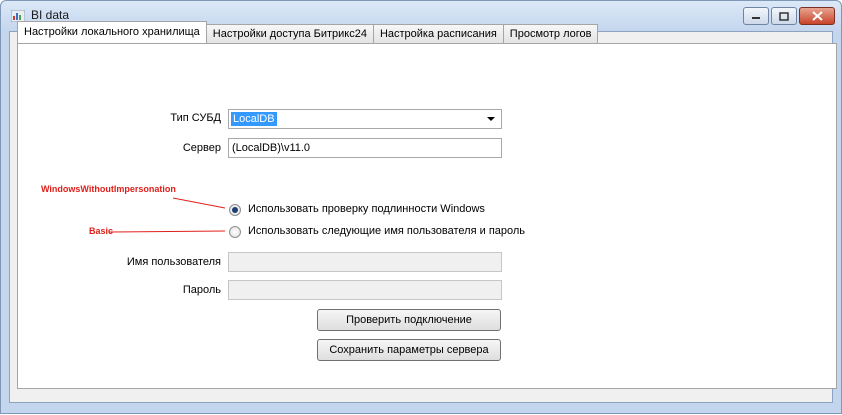 The width and height of the screenshot is (842, 415). Describe the element at coordinates (167, 231) in the screenshot. I see `annotation-line-basic` at that location.